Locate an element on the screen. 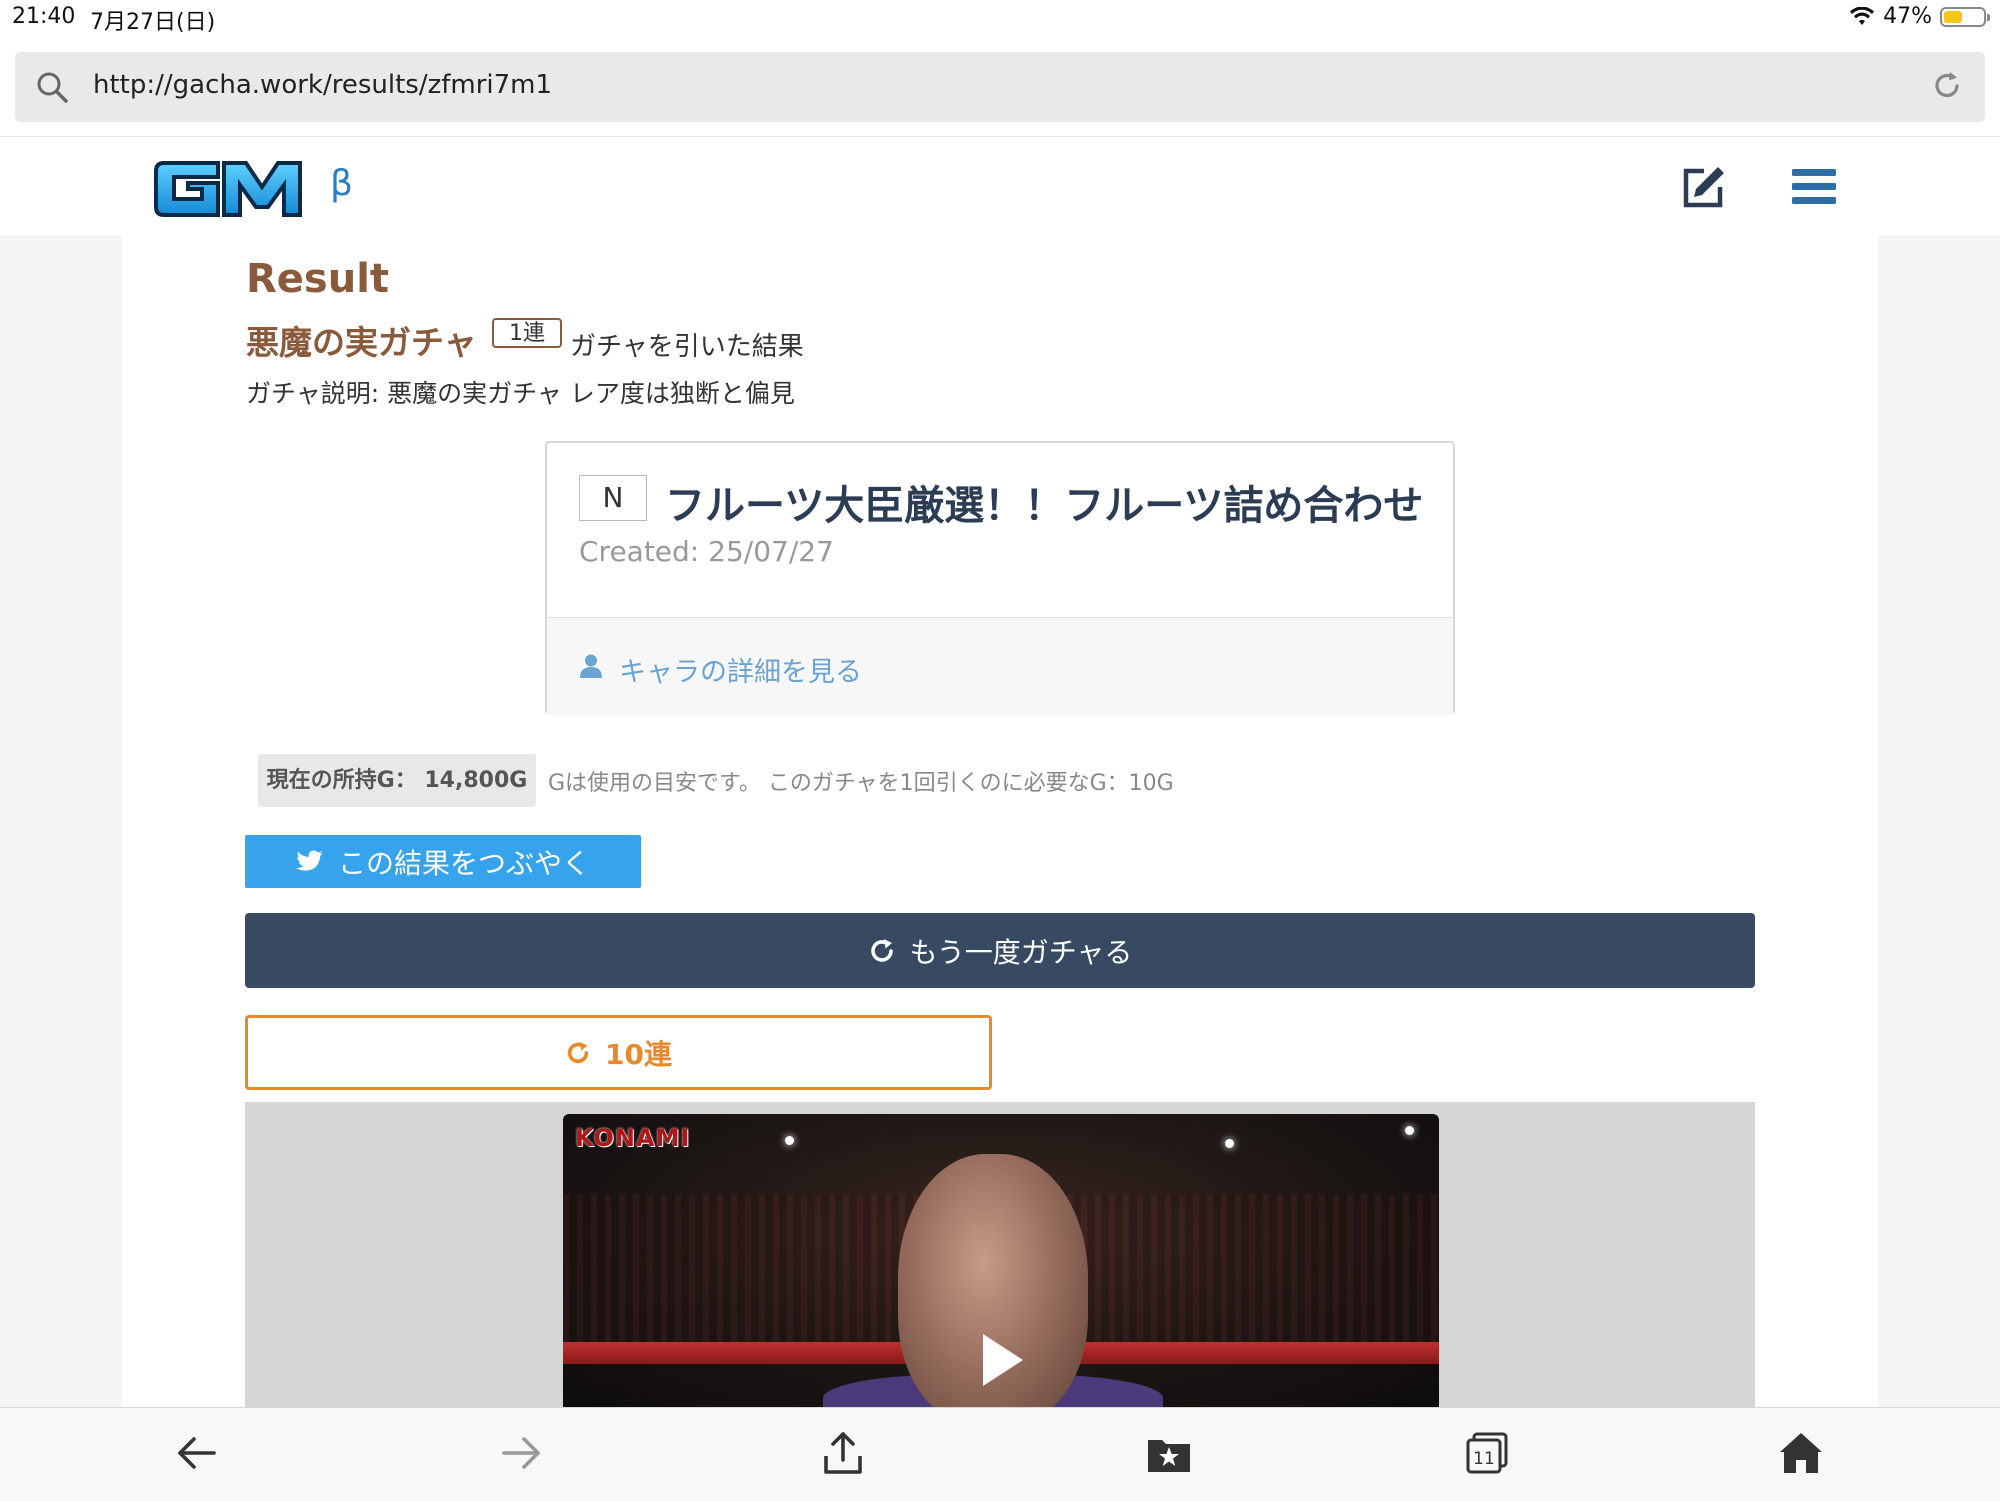 This screenshot has width=2000, height=1501. browser-toolbar: 11 is located at coordinates (1000, 1454).